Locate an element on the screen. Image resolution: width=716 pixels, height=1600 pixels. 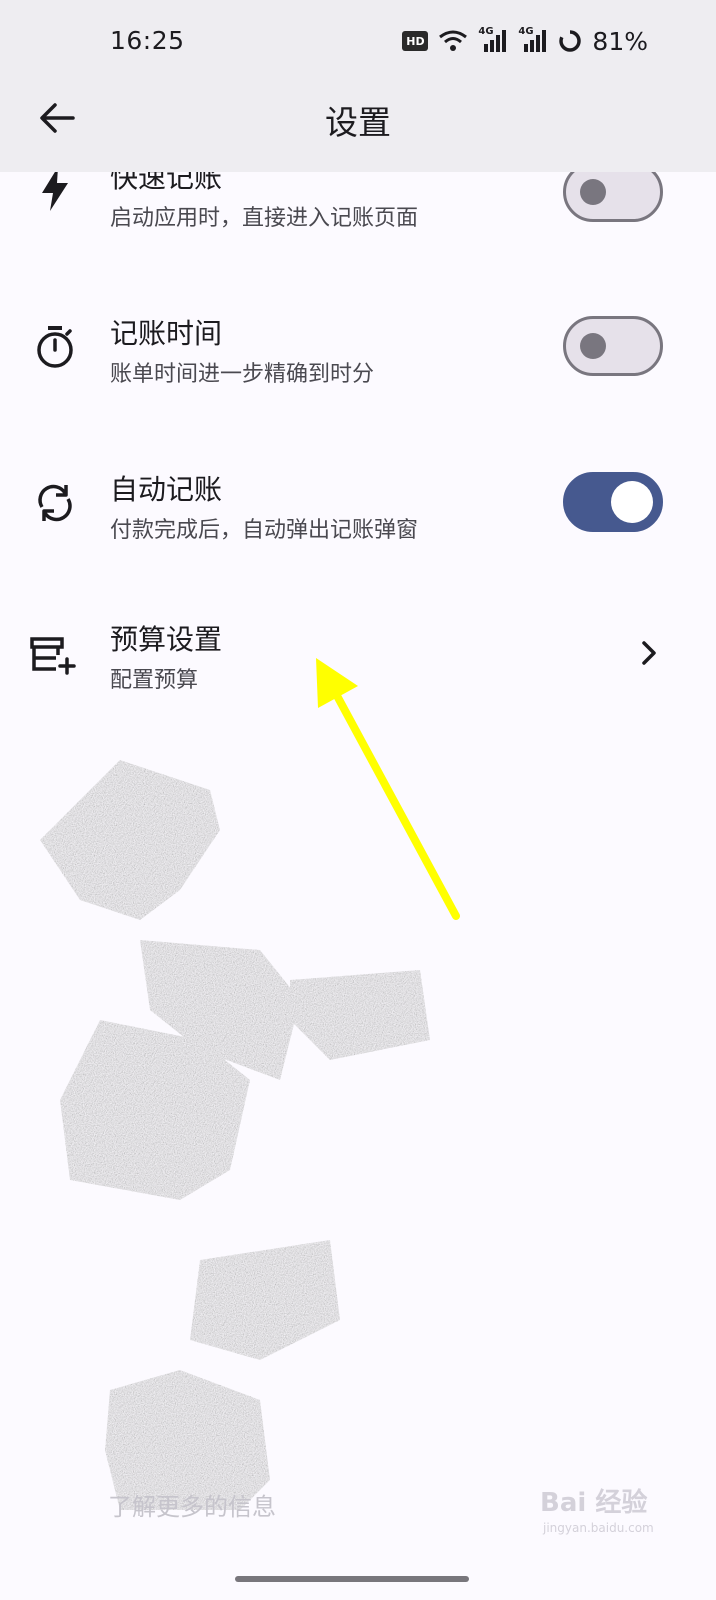
annotation-arrow is located at coordinates (388, 789).